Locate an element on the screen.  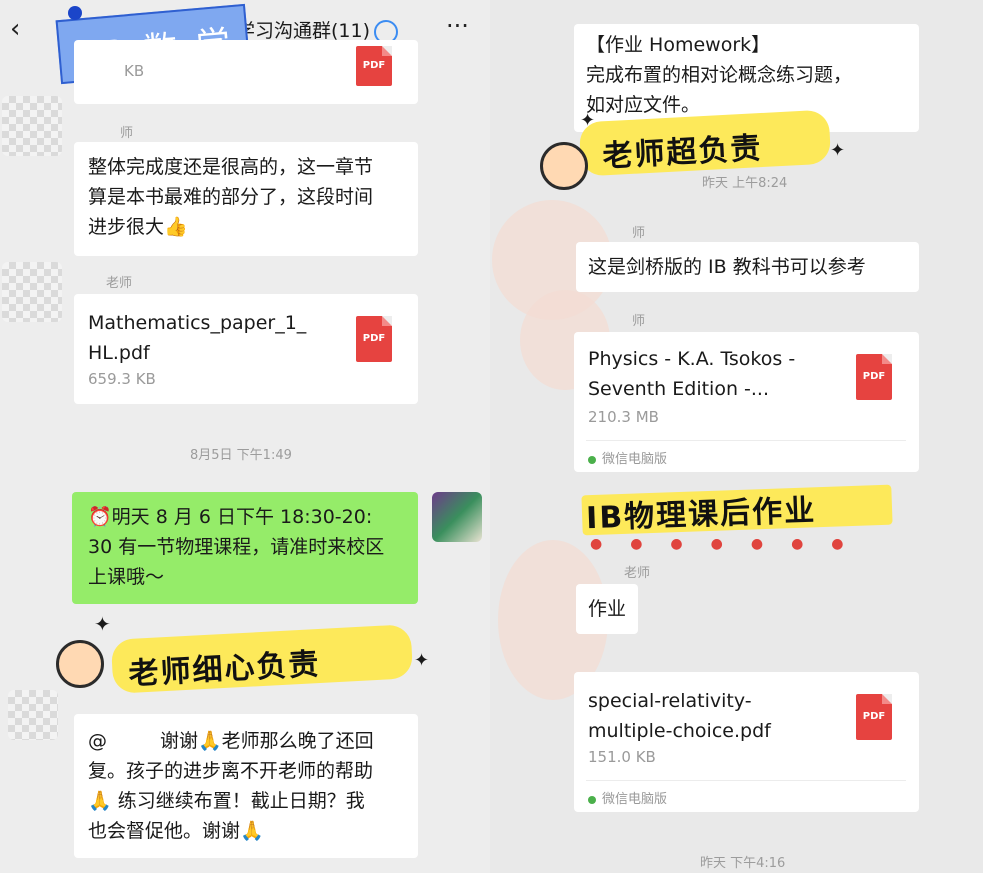
more-button: ··· is located at coordinates (457, 26).